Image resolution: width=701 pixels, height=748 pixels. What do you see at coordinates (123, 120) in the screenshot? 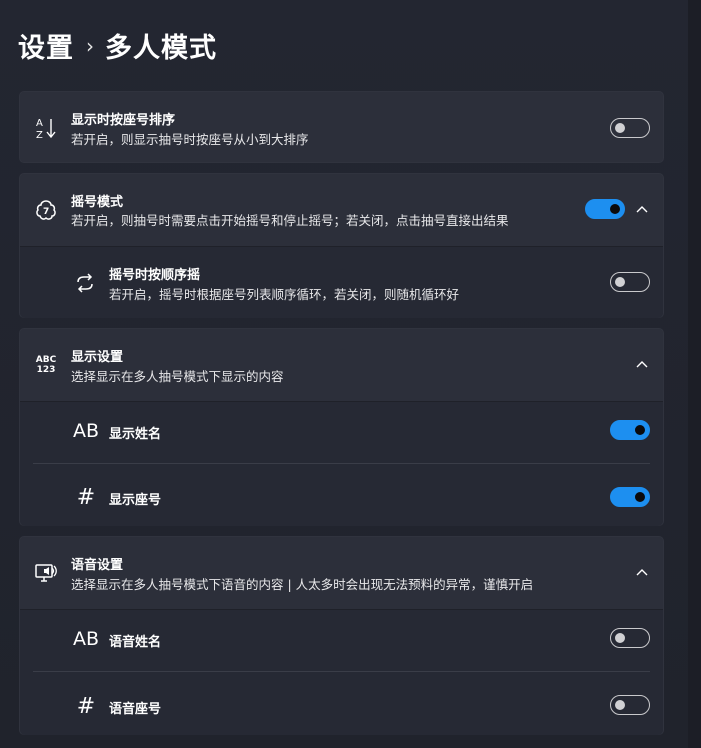
I see `sort-title: 显示时按座号排序` at bounding box center [123, 120].